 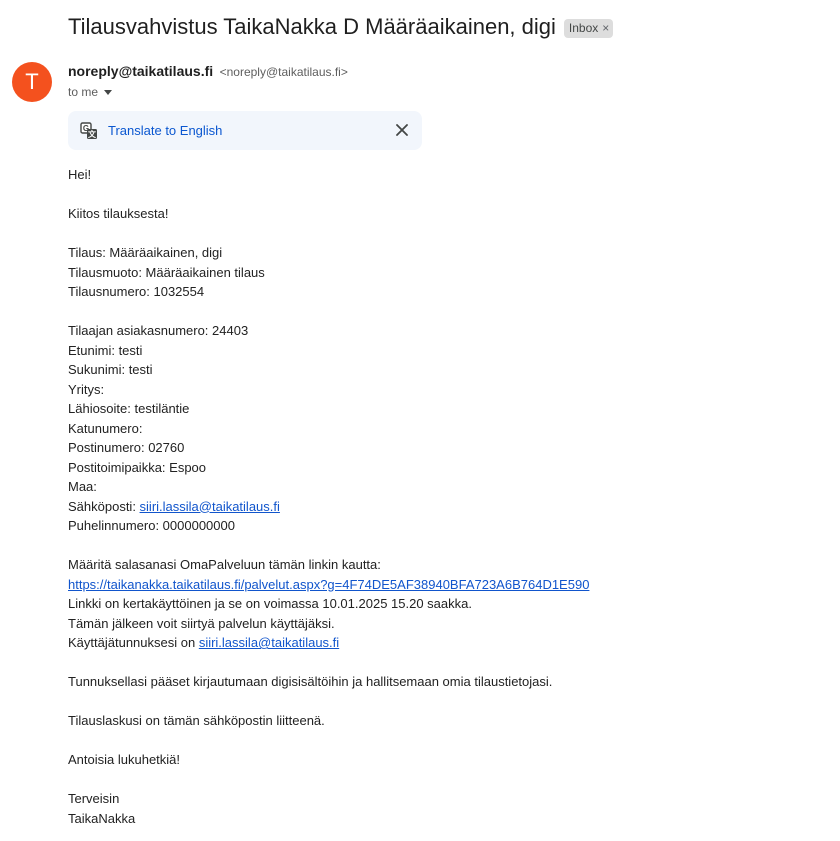 What do you see at coordinates (105, 428) in the screenshot?
I see `customer-line: Katunumero:` at bounding box center [105, 428].